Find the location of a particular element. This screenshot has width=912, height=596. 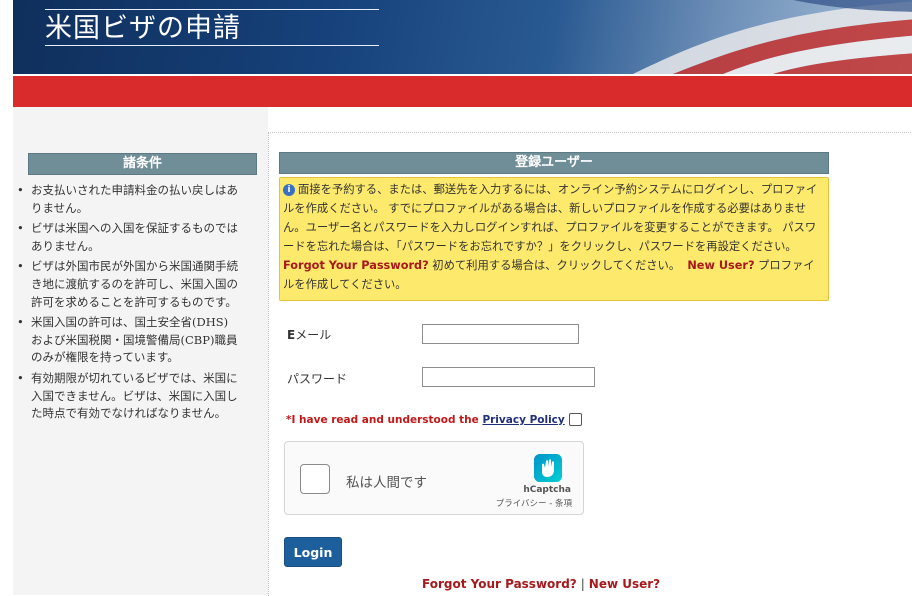

notice-forgot-password-link: Forgot Your Password? is located at coordinates (356, 265).